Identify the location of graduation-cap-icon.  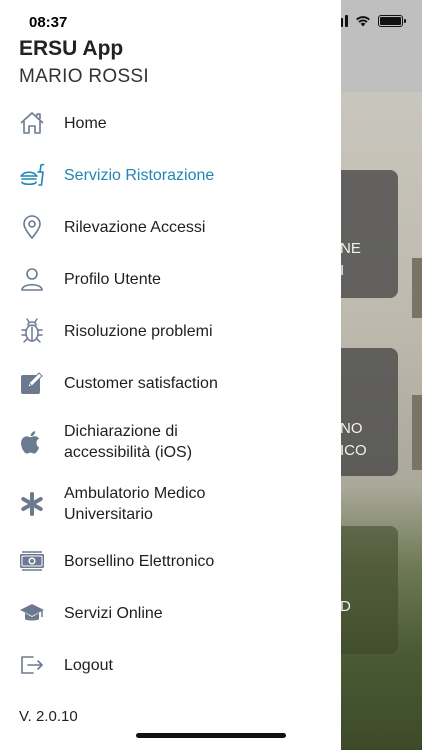
(32, 613).